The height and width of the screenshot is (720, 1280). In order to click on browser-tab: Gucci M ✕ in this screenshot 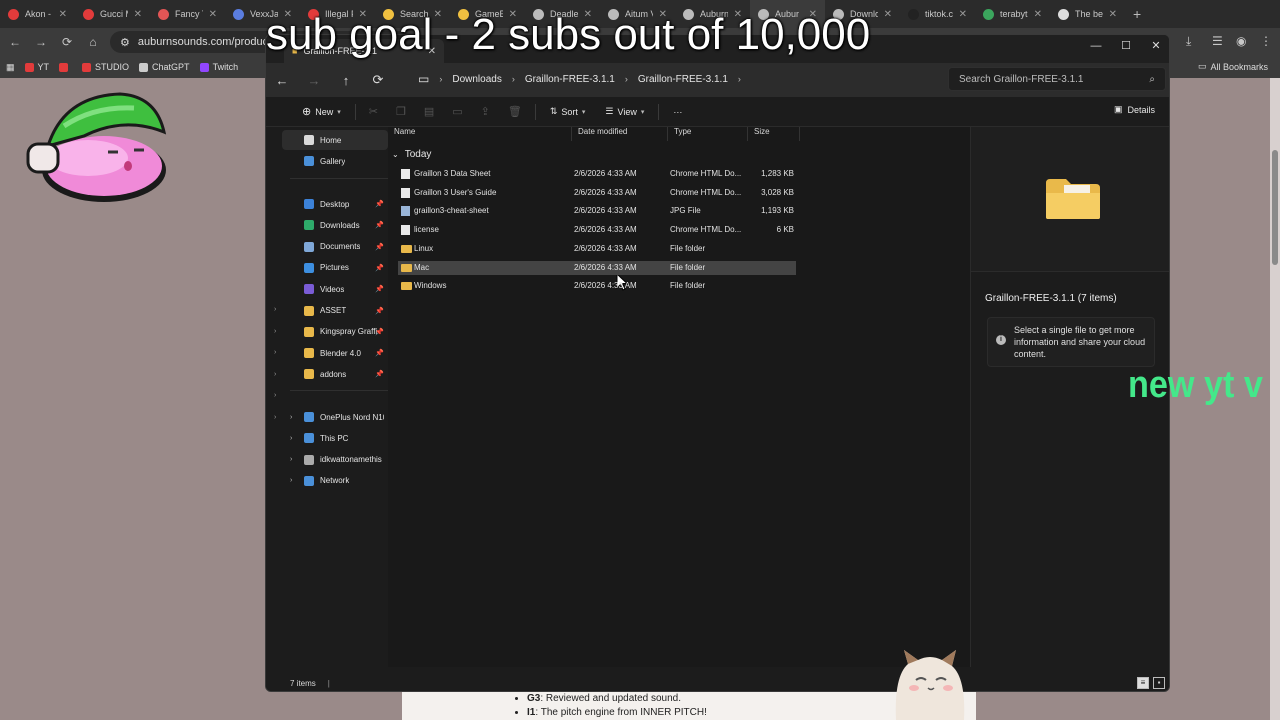, I will do `click(112, 14)`.